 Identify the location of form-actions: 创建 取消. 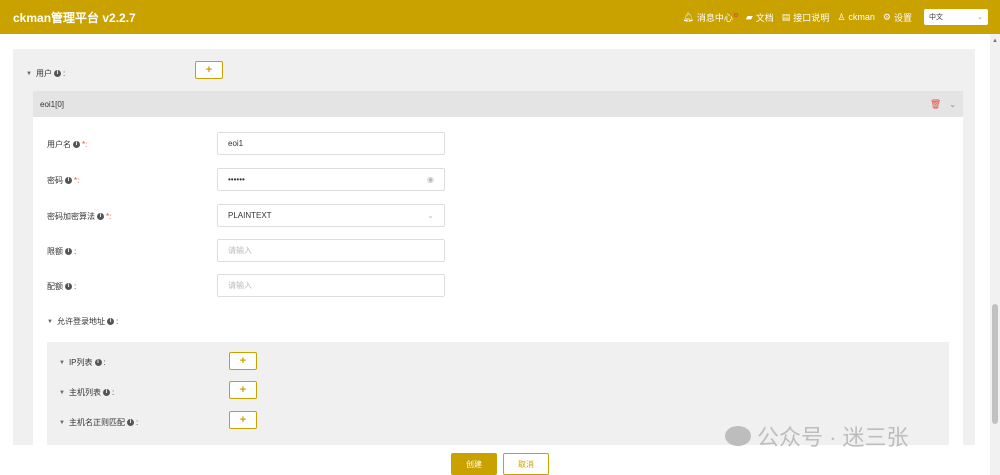
(500, 464).